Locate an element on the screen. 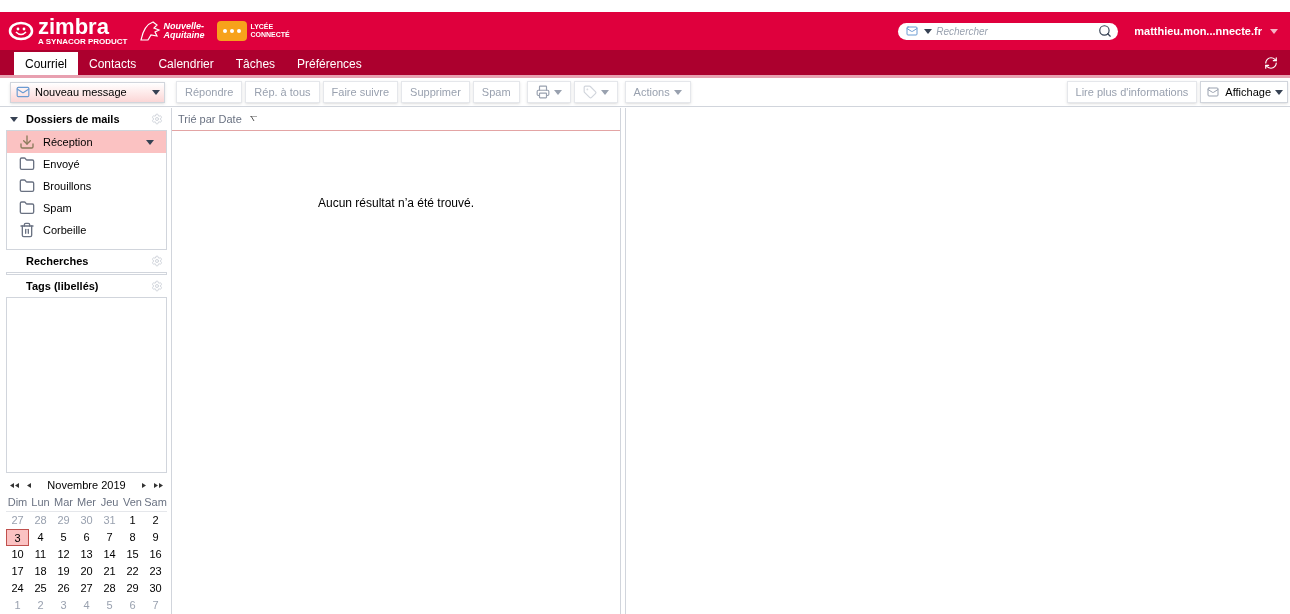  calendar-day: 17 is located at coordinates (17, 571).